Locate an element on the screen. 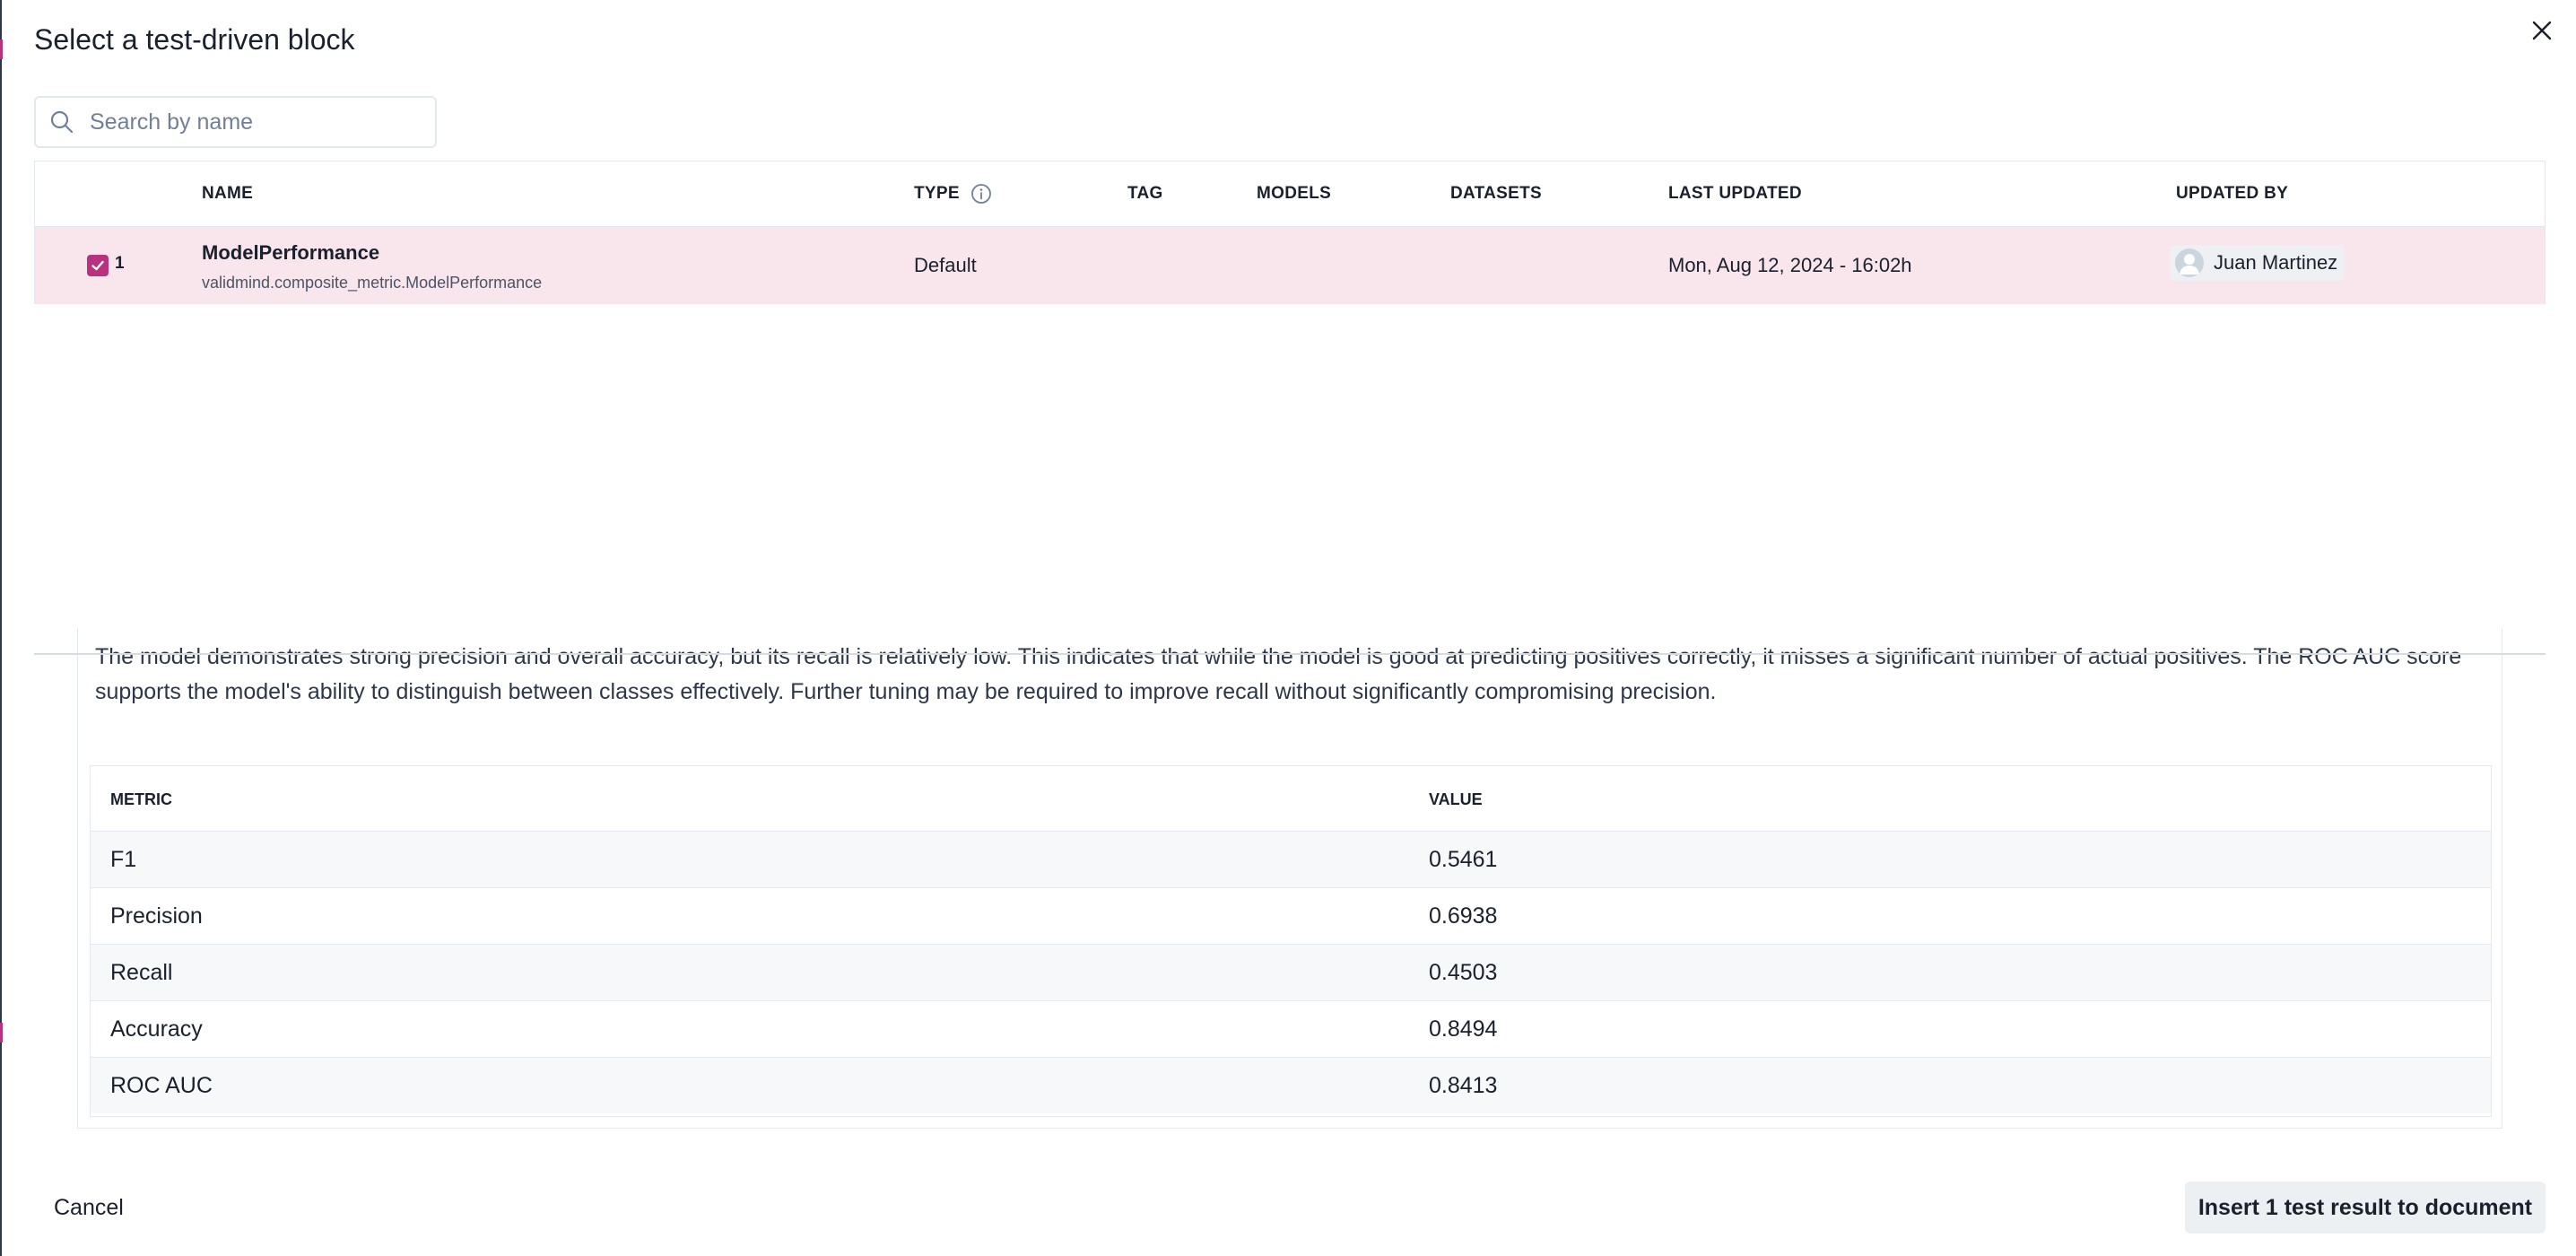  metric-value: 0.4503 is located at coordinates (1463, 972).